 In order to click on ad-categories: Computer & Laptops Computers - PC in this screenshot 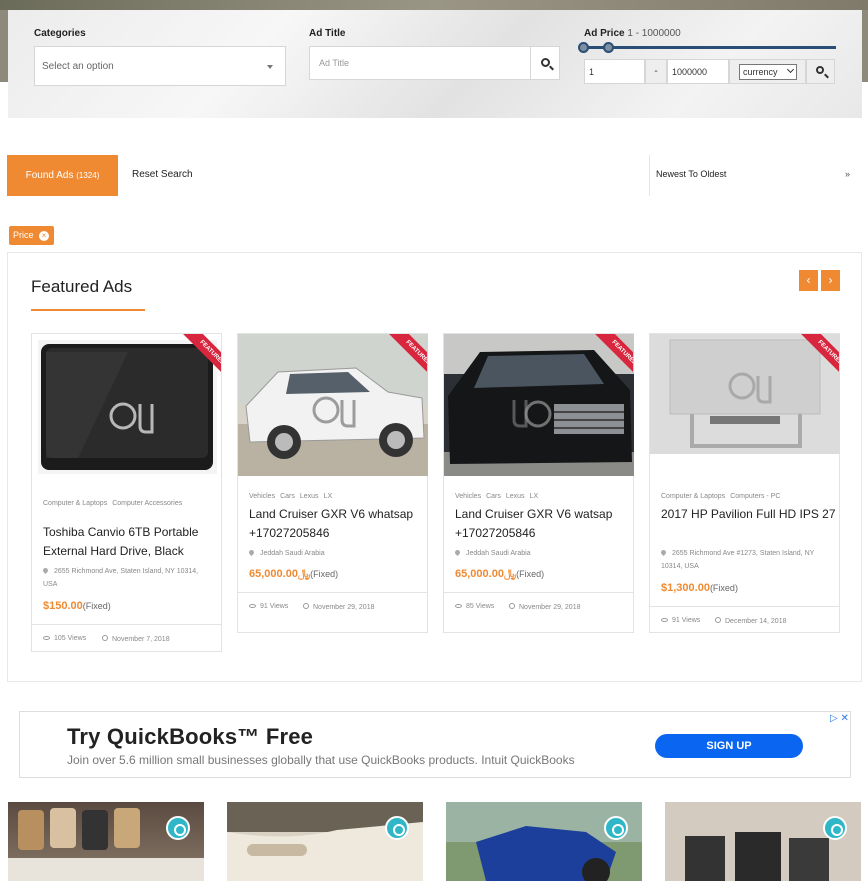, I will do `click(746, 497)`.